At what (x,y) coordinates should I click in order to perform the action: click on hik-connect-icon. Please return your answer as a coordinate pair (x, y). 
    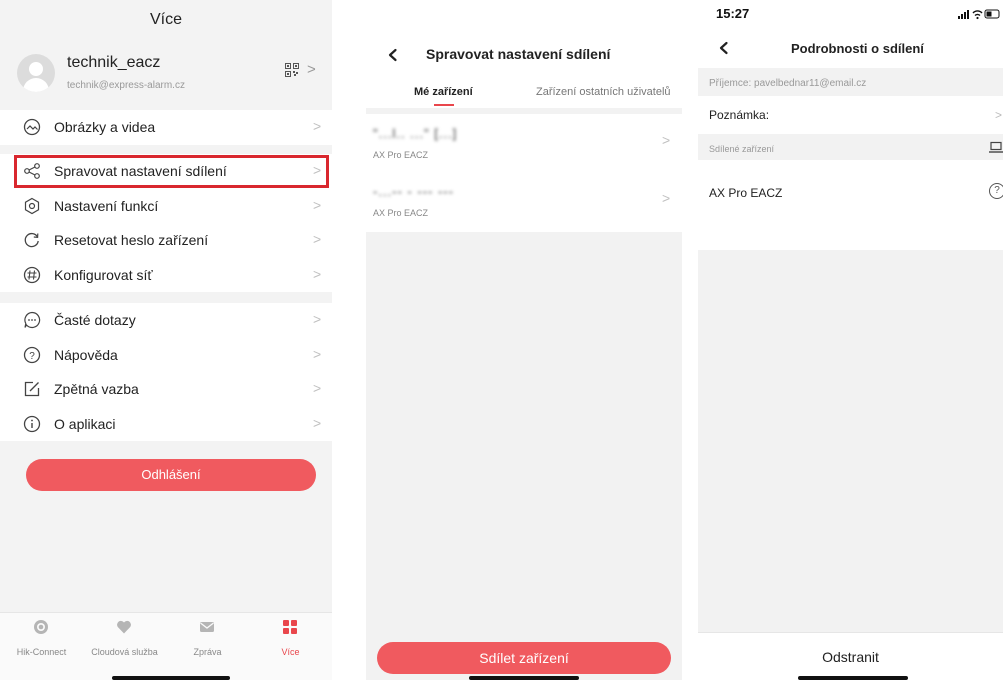
    Looking at the image, I should click on (41, 627).